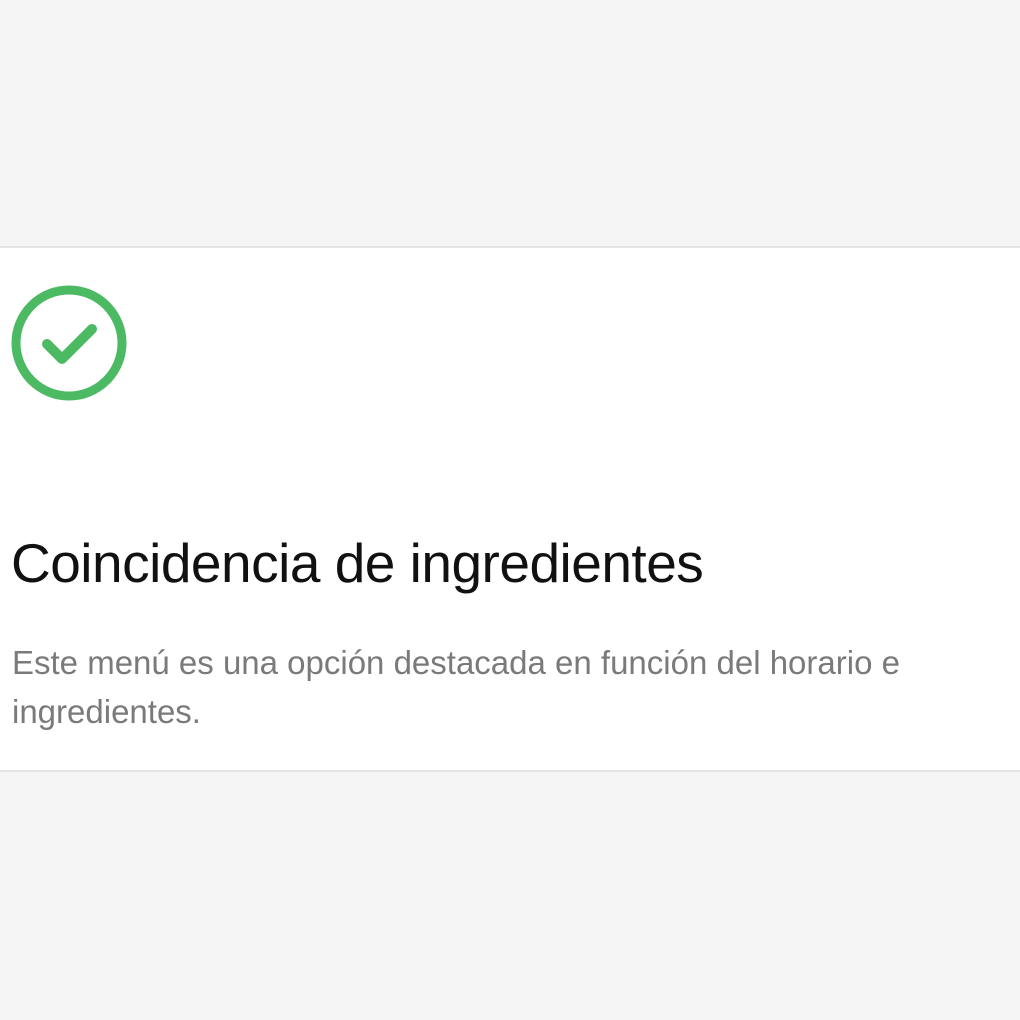 This screenshot has height=1020, width=1020. I want to click on card-title: Coincidencia de ingredientes, so click(357, 563).